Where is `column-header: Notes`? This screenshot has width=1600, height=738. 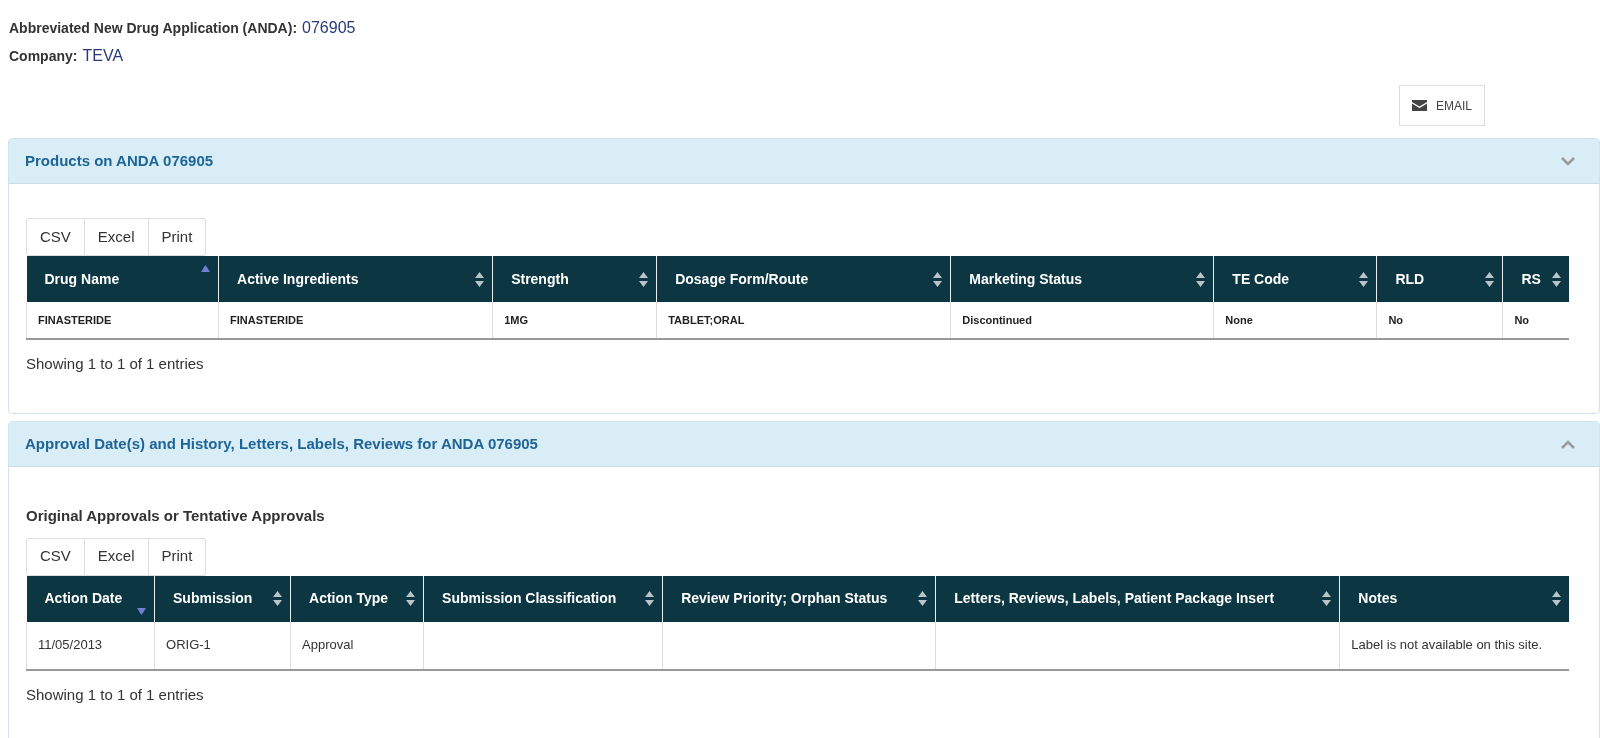 column-header: Notes is located at coordinates (1454, 598).